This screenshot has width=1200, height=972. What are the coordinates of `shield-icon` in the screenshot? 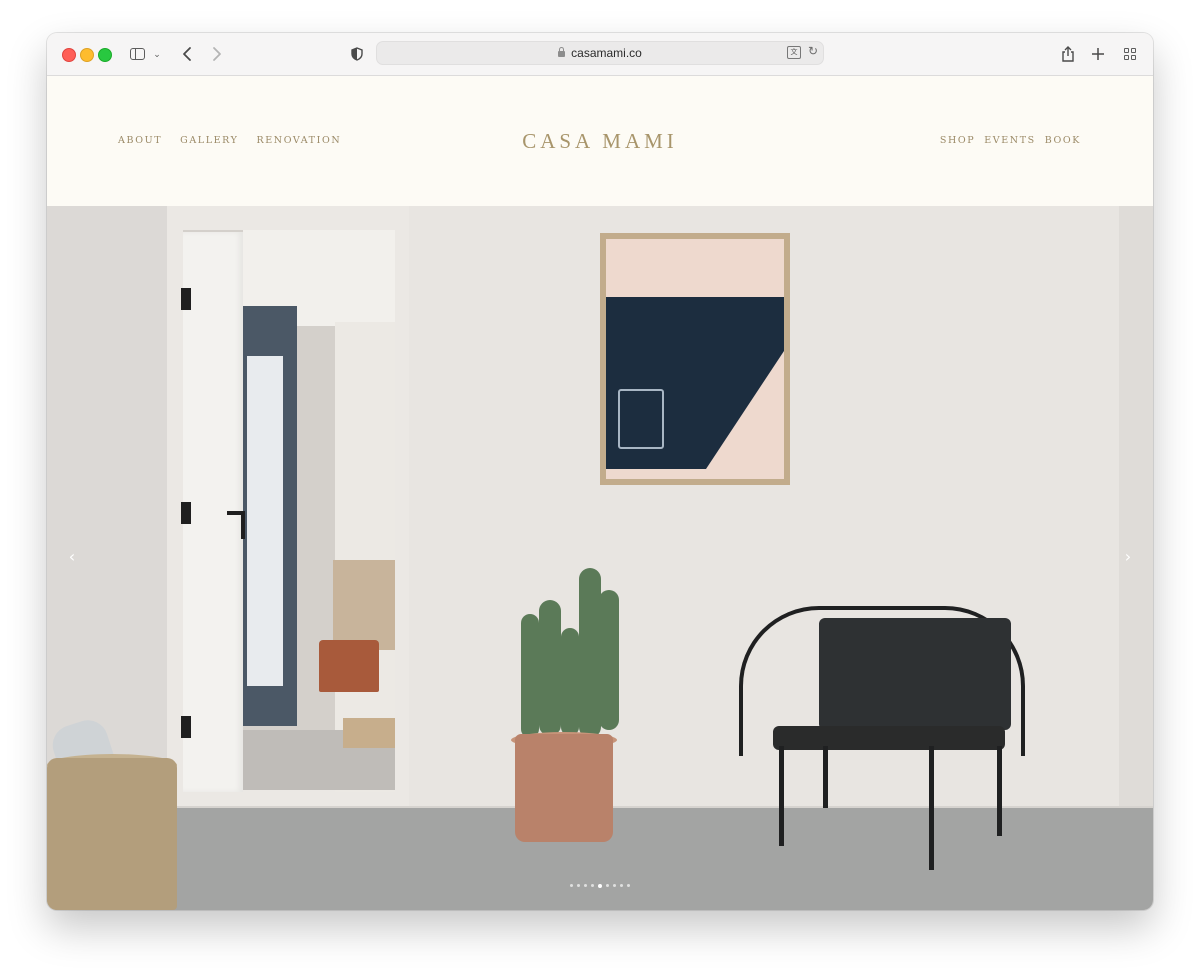 It's located at (357, 54).